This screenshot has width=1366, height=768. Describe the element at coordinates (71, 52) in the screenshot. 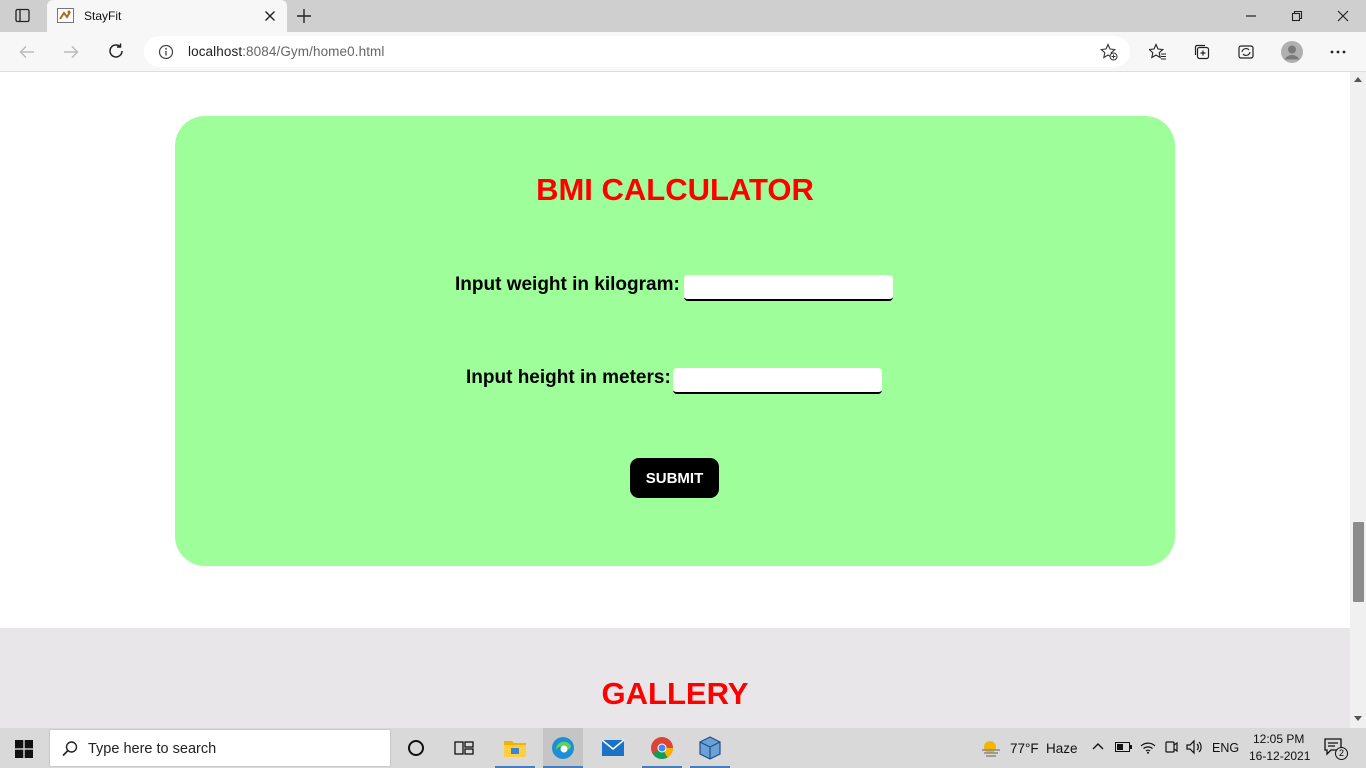

I see `forward-icon` at that location.